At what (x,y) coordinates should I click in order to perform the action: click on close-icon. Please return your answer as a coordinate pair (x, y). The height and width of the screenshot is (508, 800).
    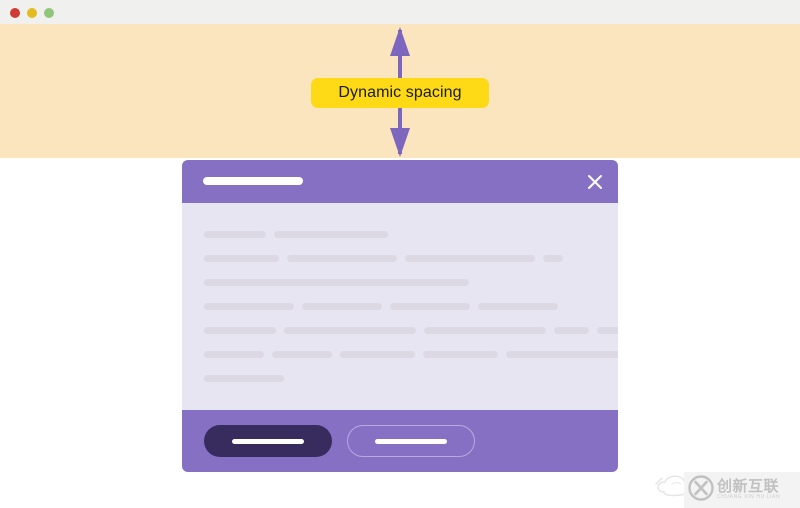
    Looking at the image, I should click on (595, 182).